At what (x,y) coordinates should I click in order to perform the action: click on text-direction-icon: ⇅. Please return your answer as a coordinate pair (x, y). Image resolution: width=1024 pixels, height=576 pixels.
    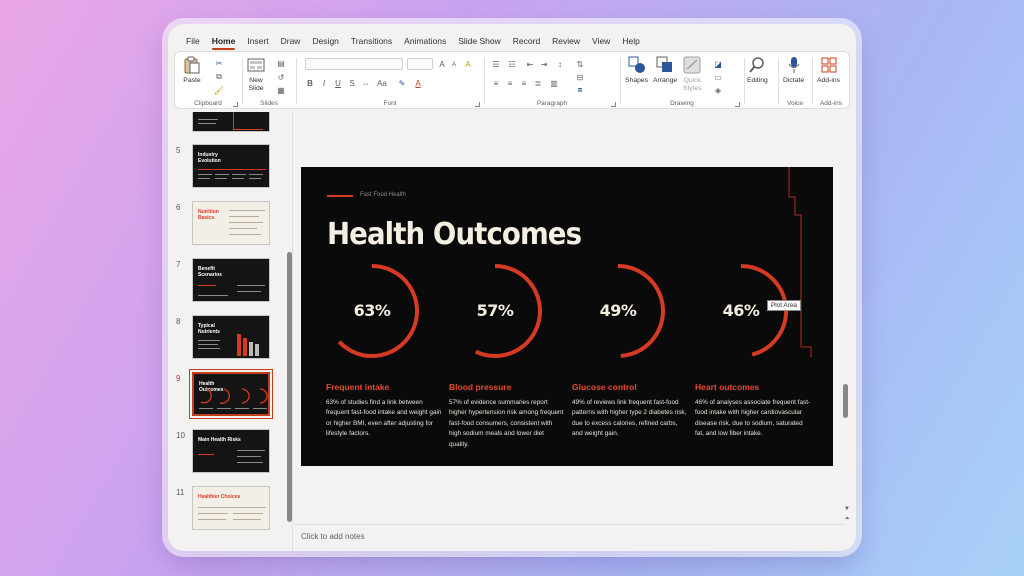
    Looking at the image, I should click on (580, 64).